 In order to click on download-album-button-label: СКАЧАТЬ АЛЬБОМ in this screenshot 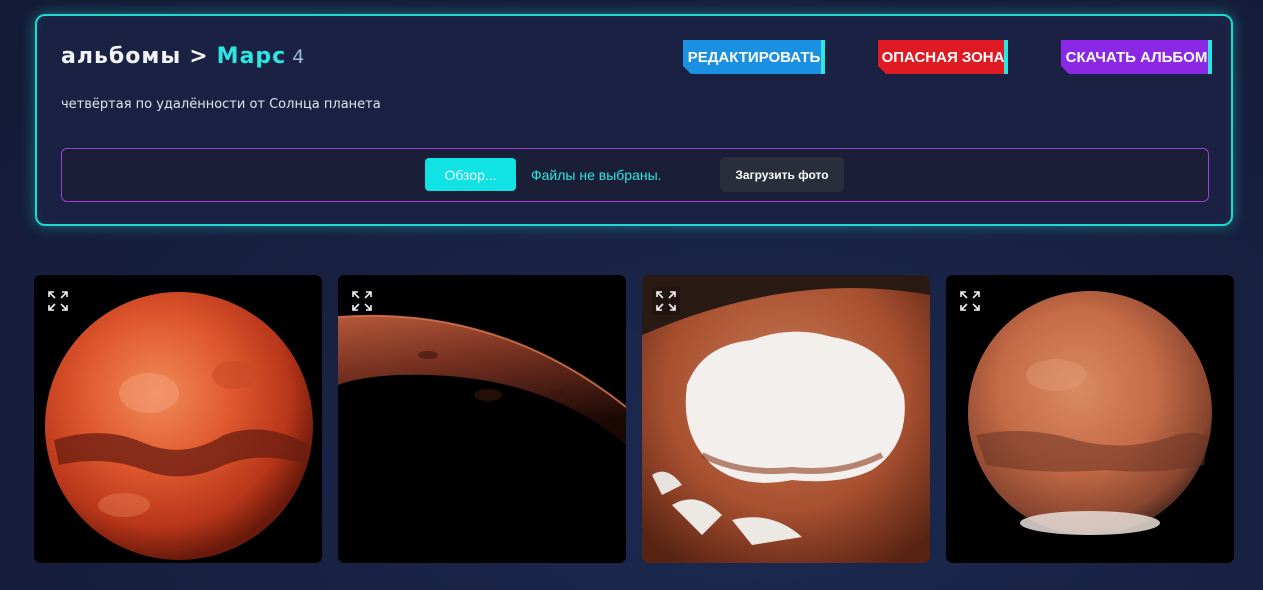, I will do `click(1136, 57)`.